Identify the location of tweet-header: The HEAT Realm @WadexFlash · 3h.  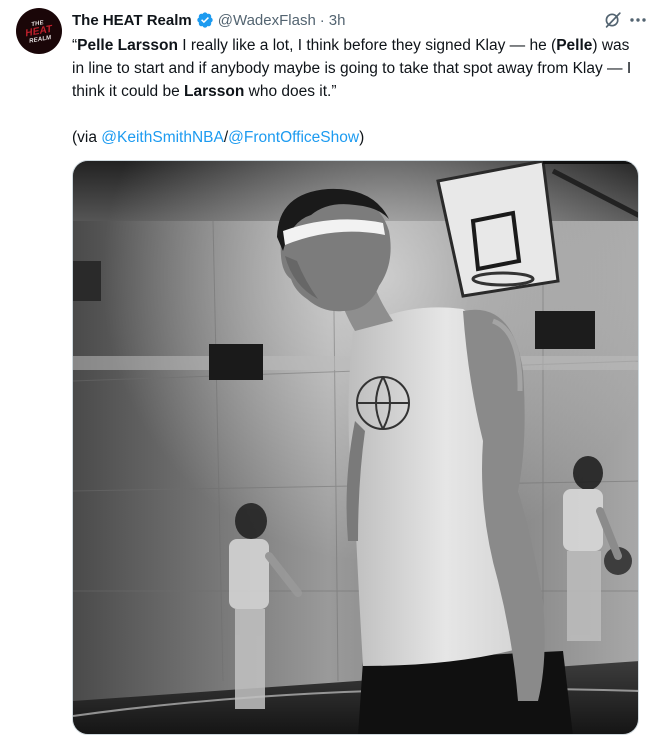
(208, 20).